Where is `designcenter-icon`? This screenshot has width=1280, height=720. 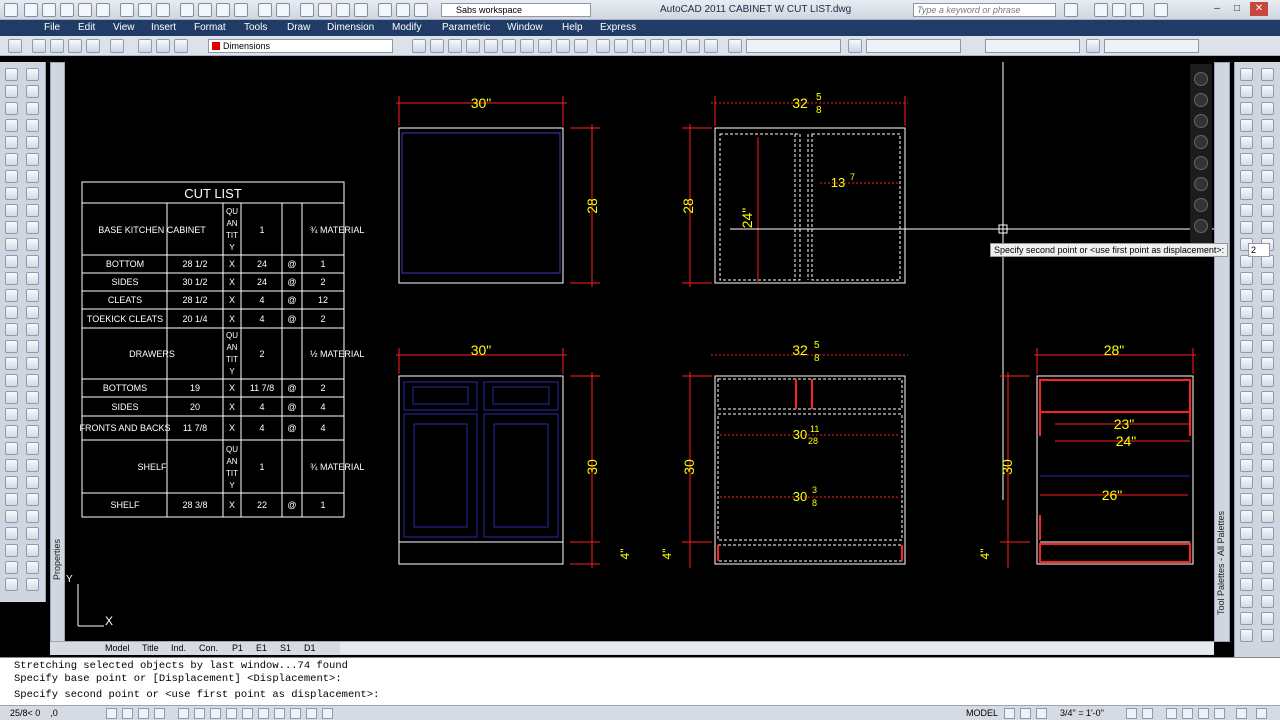 designcenter-icon is located at coordinates (403, 10).